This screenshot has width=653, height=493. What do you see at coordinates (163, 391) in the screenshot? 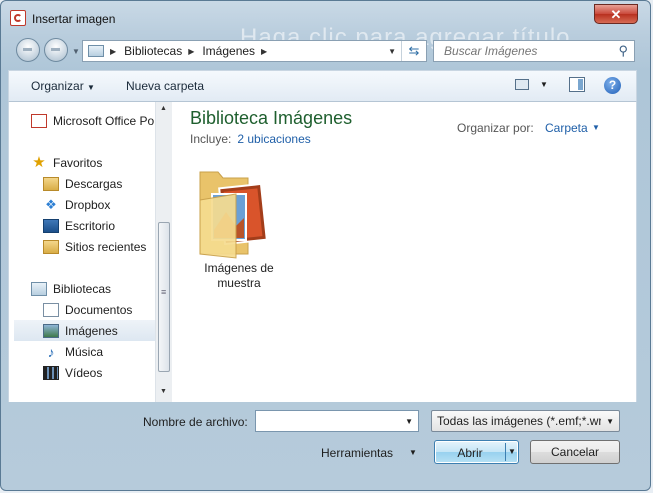
I see `scroll-down-icon: ▼` at bounding box center [163, 391].